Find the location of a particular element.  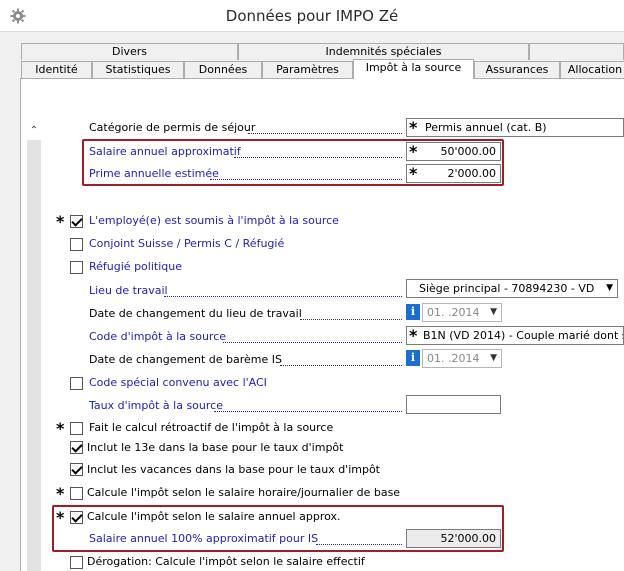

permis-label: Catégorie de permis de séjour is located at coordinates (172, 127).